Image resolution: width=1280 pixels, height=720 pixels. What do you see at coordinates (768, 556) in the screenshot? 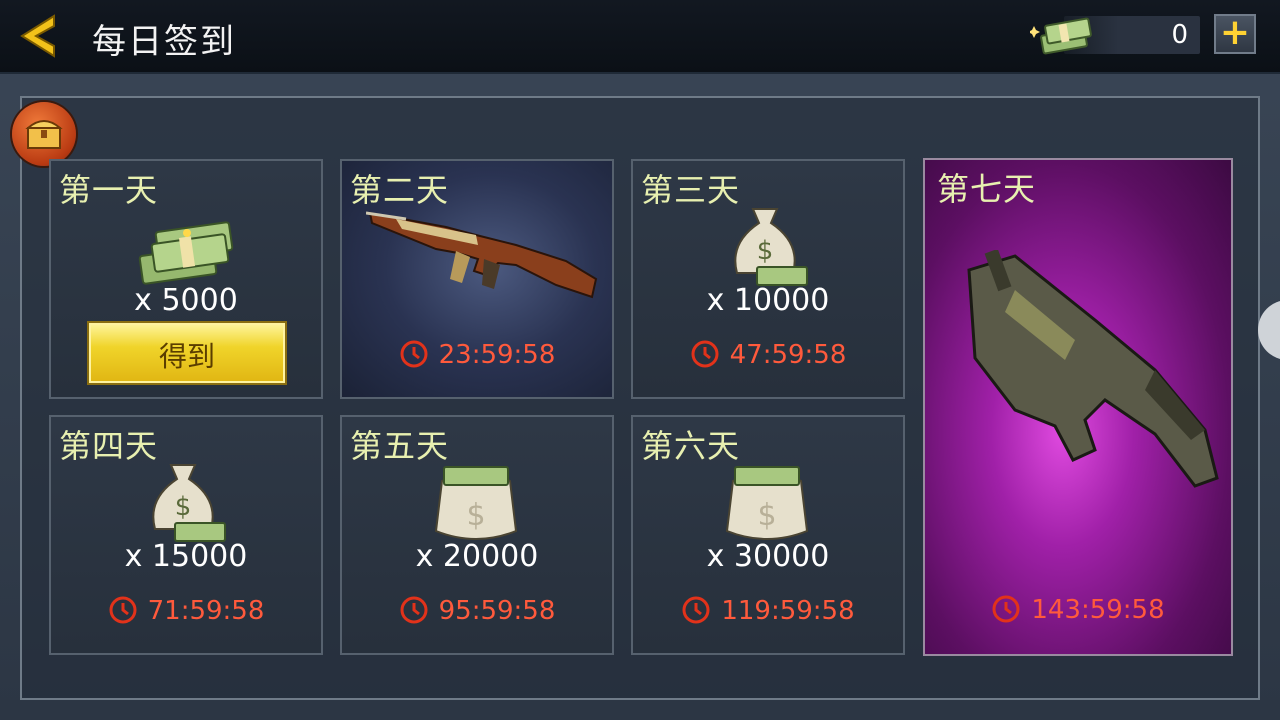
I see `reward-quantity: x 30000` at bounding box center [768, 556].